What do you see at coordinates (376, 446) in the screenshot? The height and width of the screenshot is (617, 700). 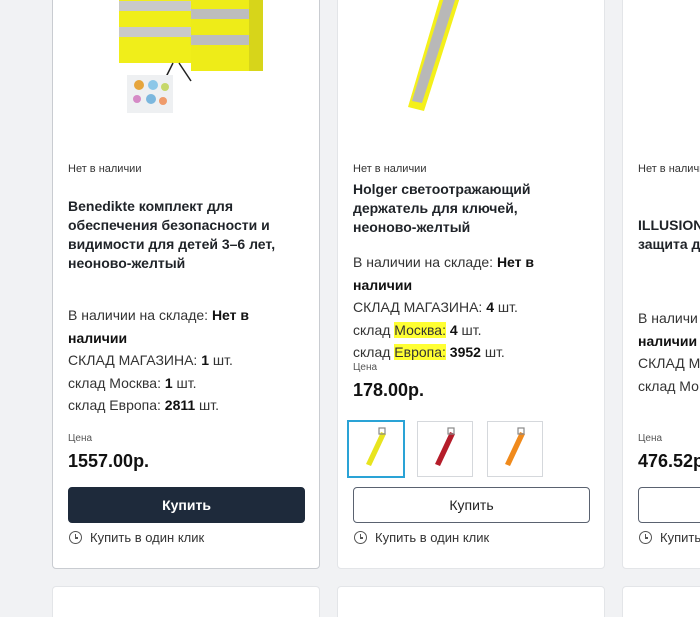 I see `key-holder-yellow-icon` at bounding box center [376, 446].